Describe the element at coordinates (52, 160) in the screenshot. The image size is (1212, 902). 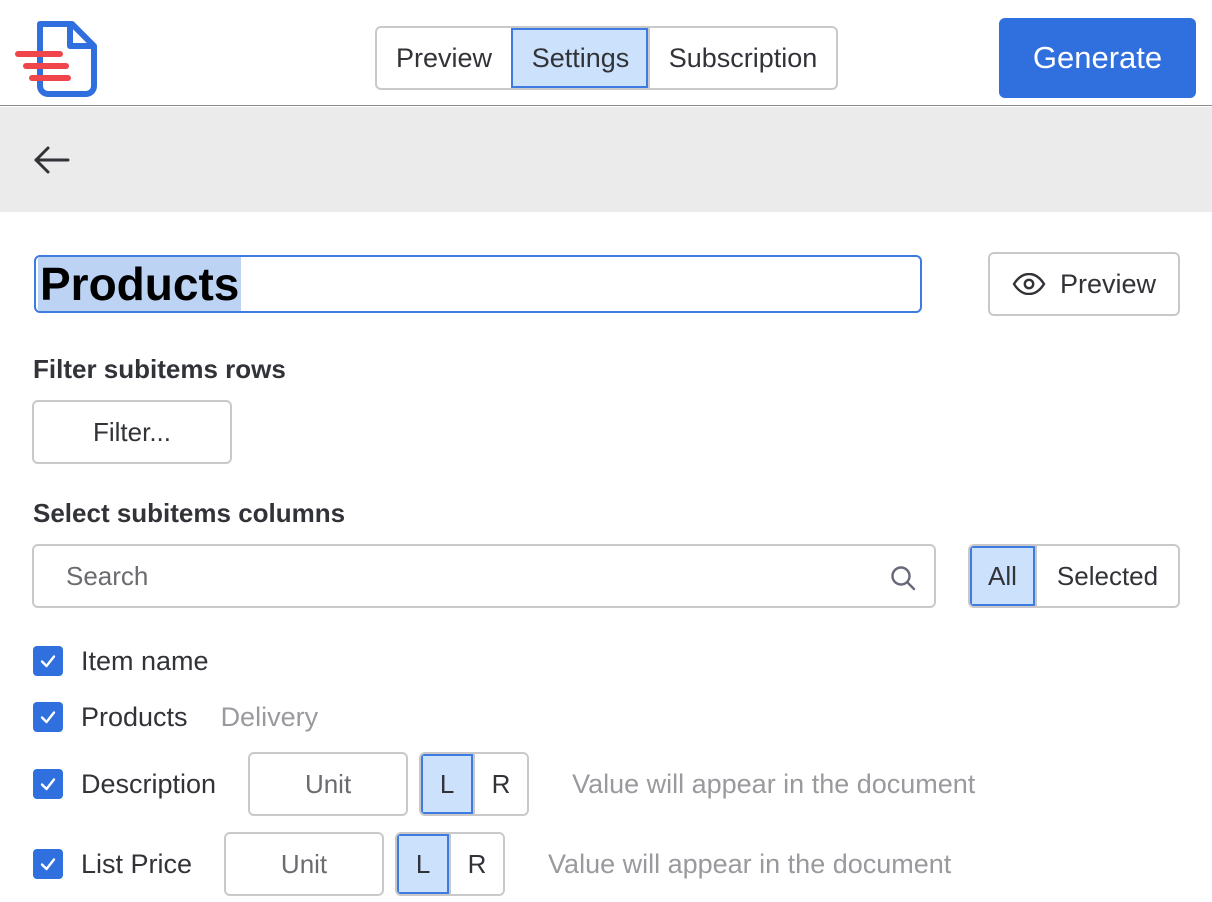
I see `arrow-left-icon` at that location.